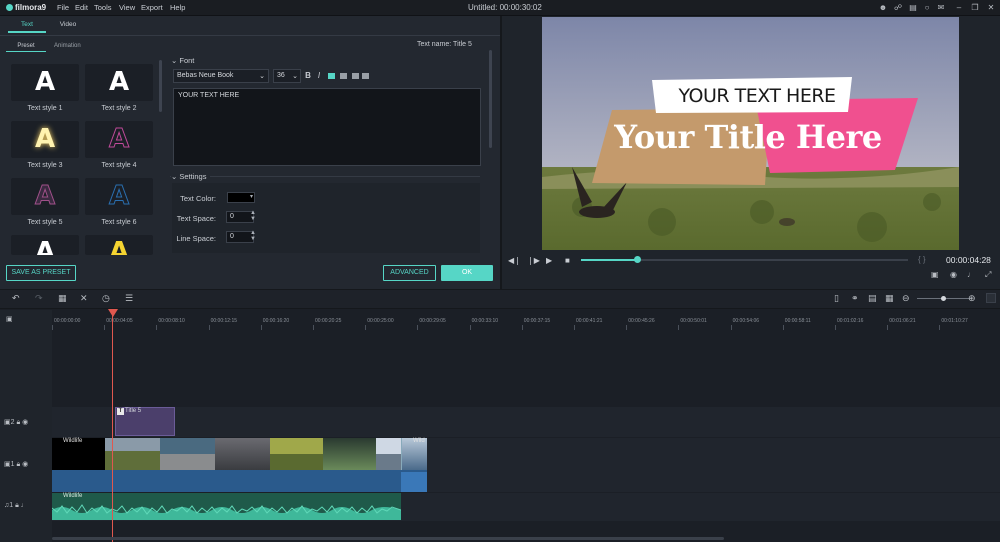  What do you see at coordinates (16, 298) in the screenshot?
I see `undo-icon: ↶` at bounding box center [16, 298].